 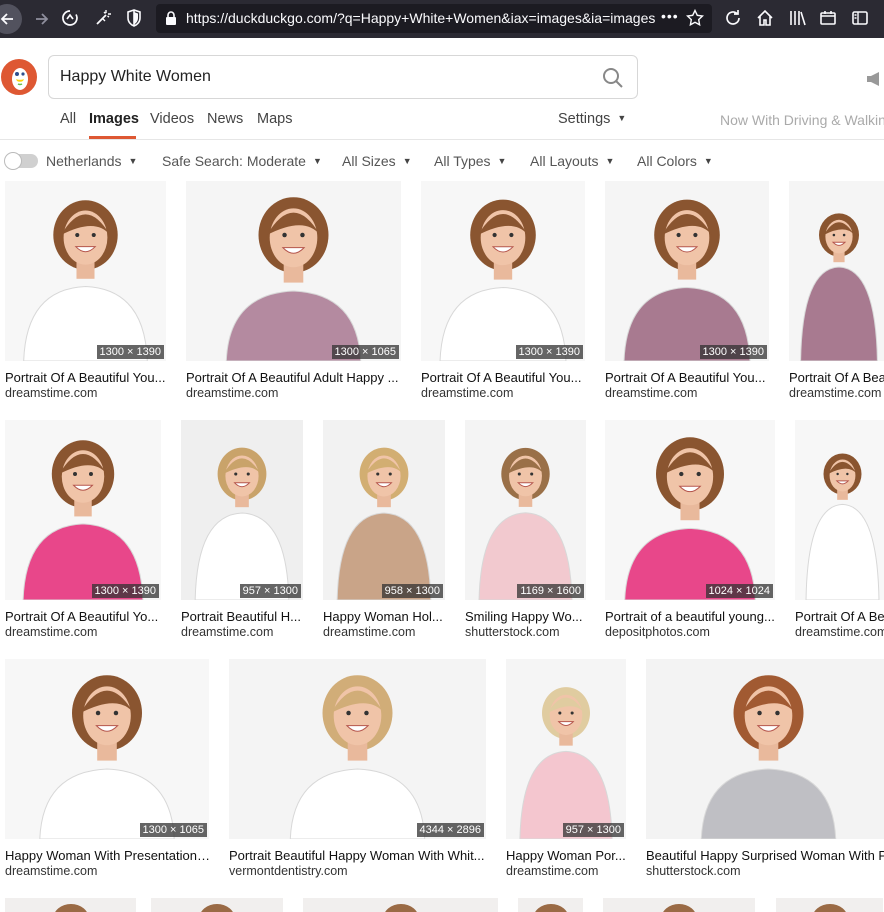 What do you see at coordinates (470, 161) in the screenshot?
I see `type-filter: All Types ▼` at bounding box center [470, 161].